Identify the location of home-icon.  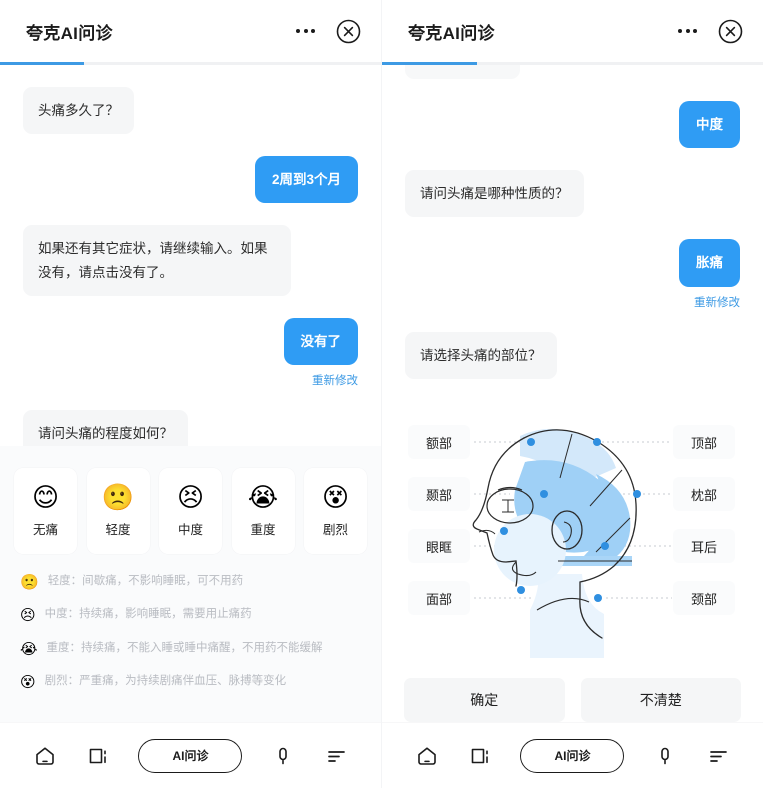
(426, 755).